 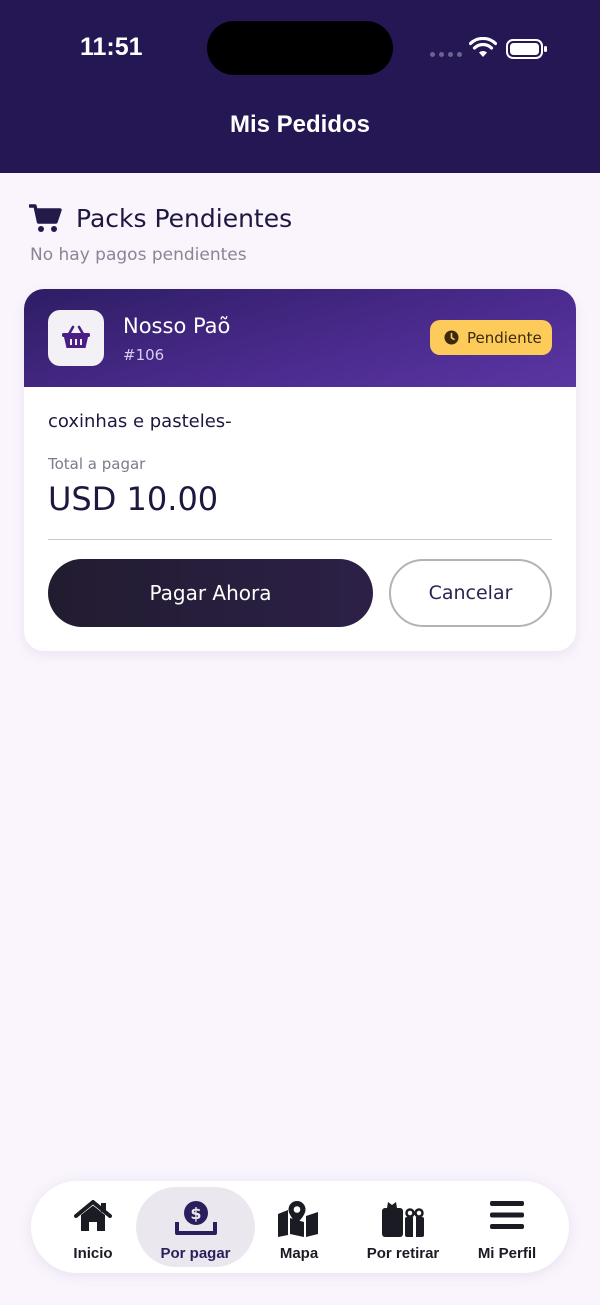 What do you see at coordinates (300, 539) in the screenshot?
I see `divider` at bounding box center [300, 539].